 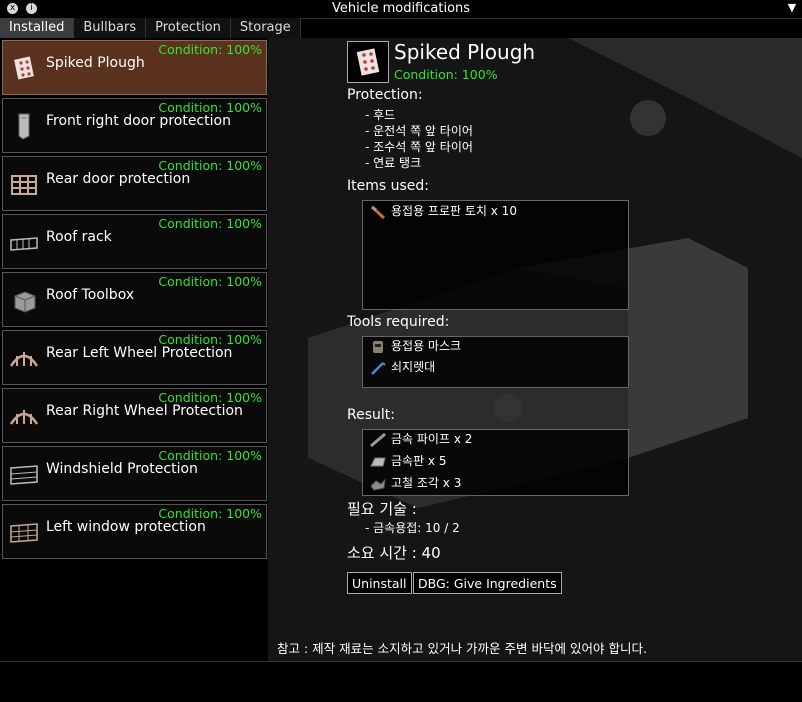 What do you see at coordinates (426, 346) in the screenshot?
I see `tool-label: 용접용 마스크` at bounding box center [426, 346].